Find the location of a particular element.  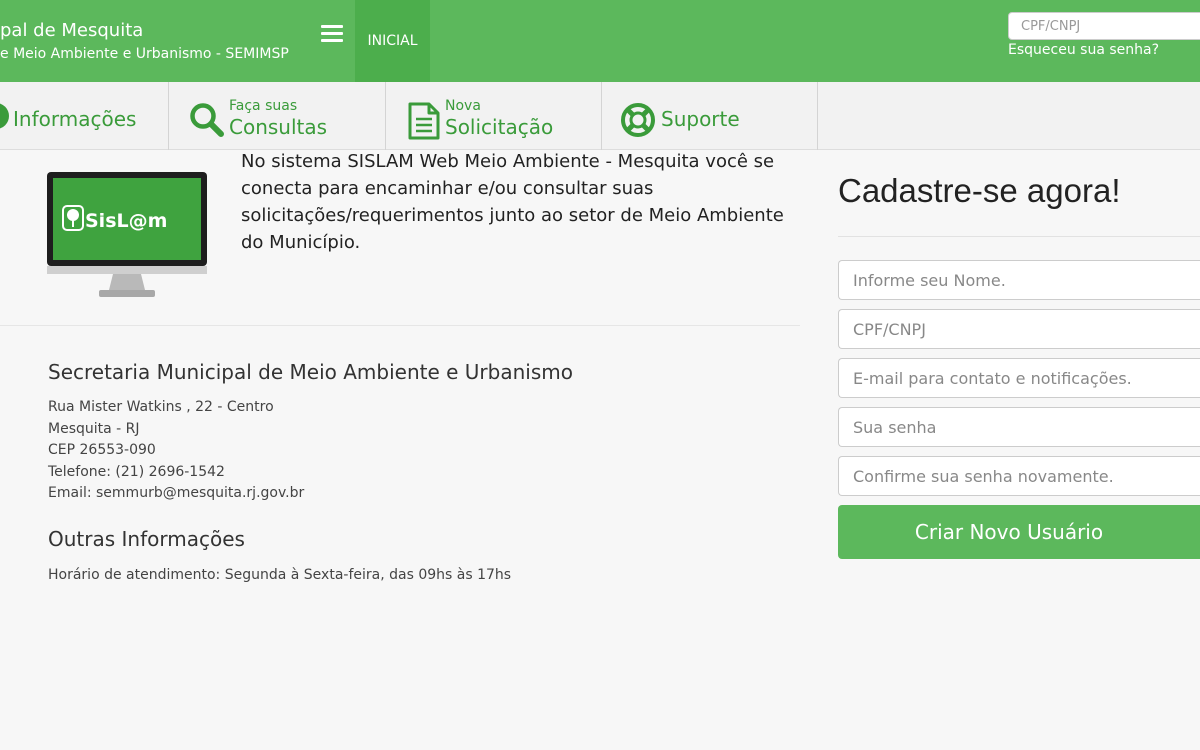

forgot-password-link: Esqueceu sua senha? is located at coordinates (1083, 50).